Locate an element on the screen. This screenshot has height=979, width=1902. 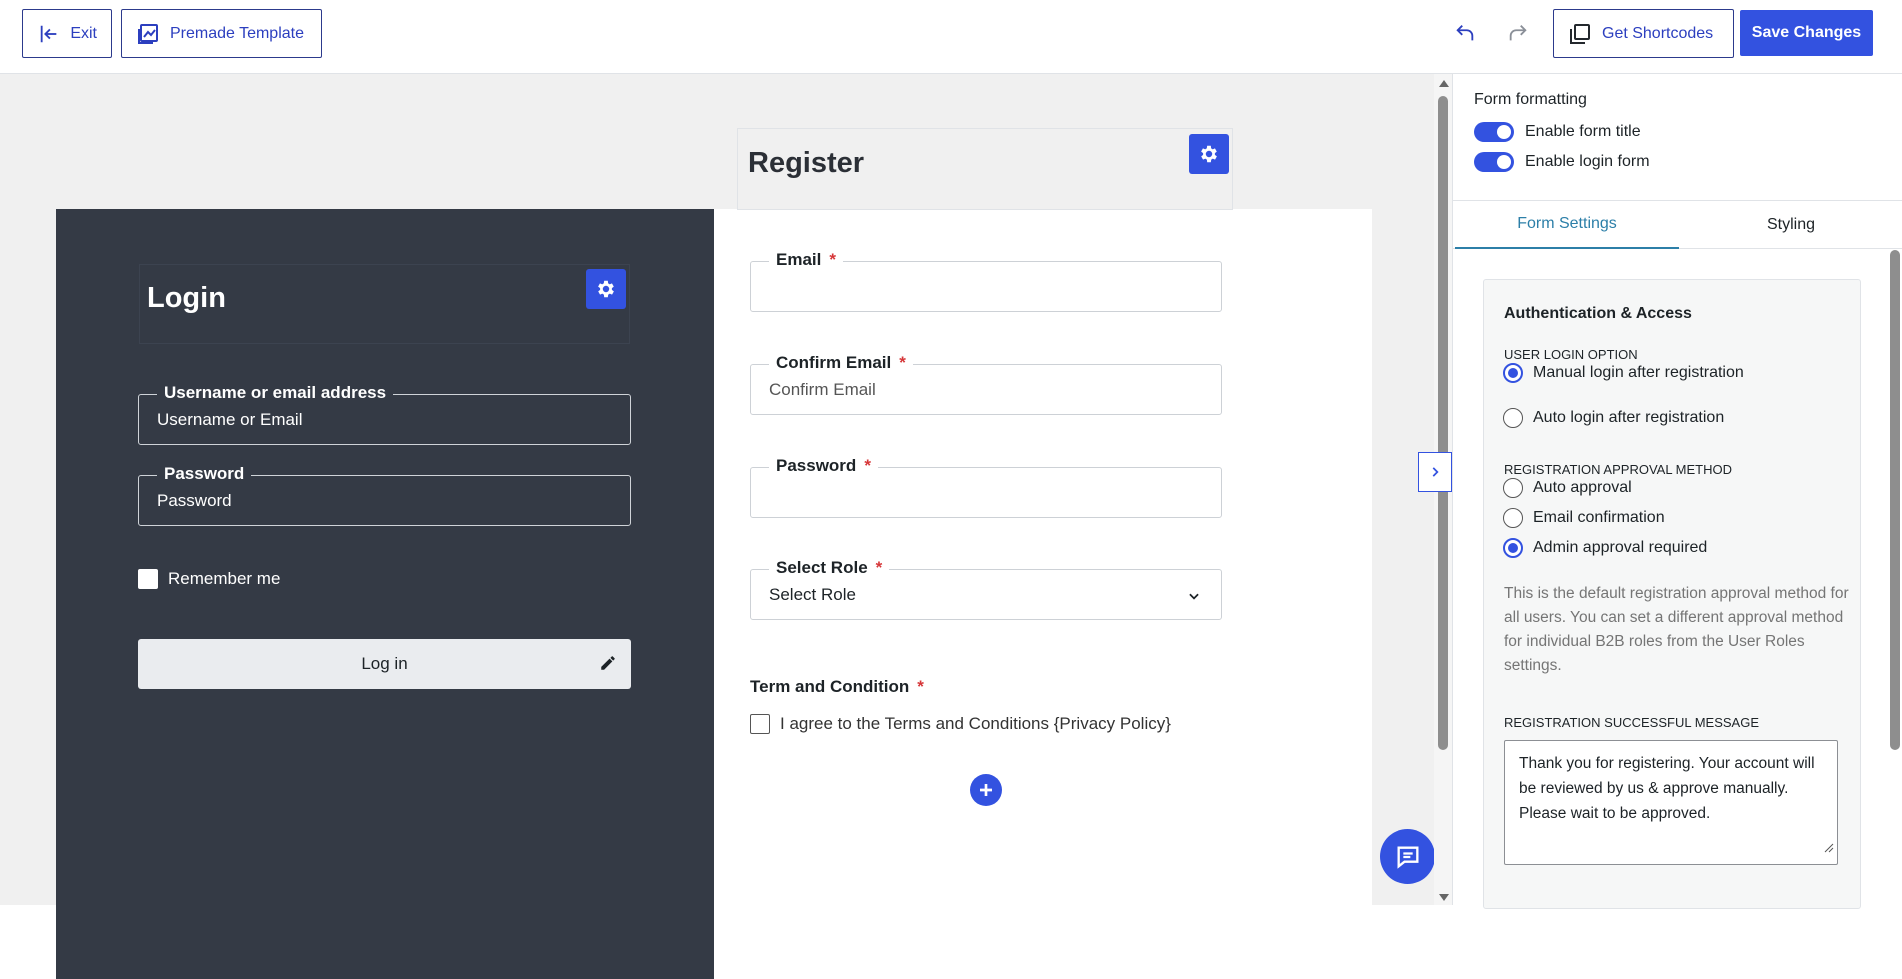
redo-button is located at coordinates (1518, 33).